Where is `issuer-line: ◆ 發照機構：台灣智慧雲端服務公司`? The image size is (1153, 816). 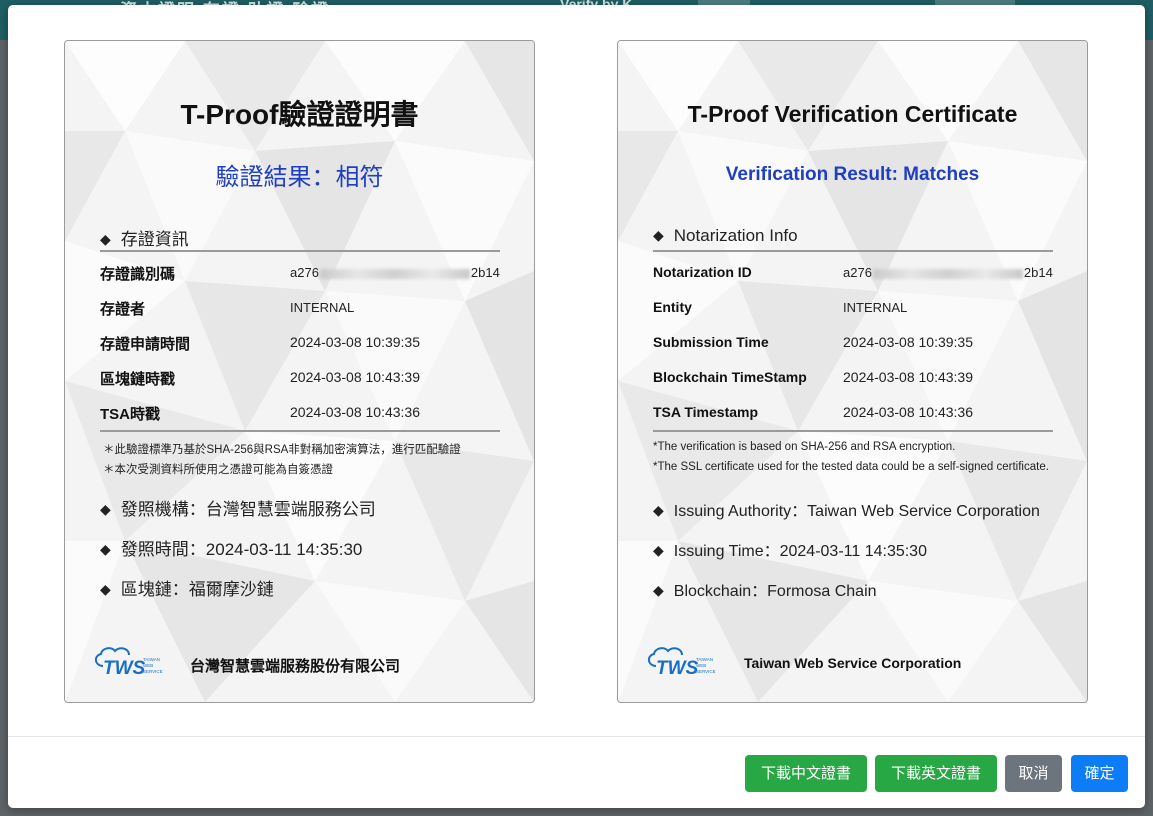 issuer-line: ◆ 發照機構：台灣智慧雲端服務公司 is located at coordinates (238, 507).